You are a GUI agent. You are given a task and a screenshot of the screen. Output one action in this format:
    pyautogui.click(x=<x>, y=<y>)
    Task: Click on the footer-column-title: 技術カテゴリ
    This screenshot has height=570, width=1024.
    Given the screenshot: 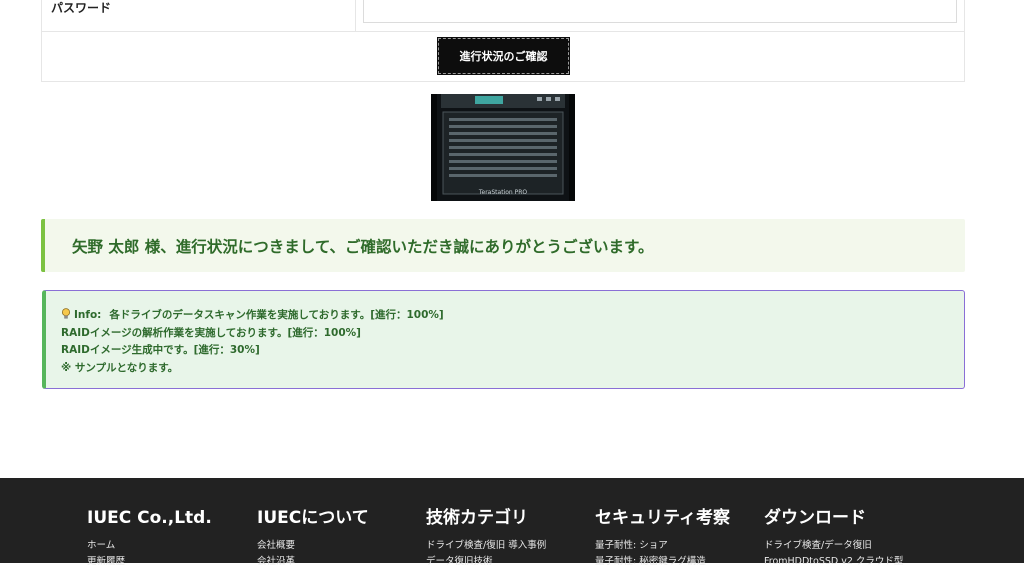 What is the action you would take?
    pyautogui.click(x=477, y=518)
    